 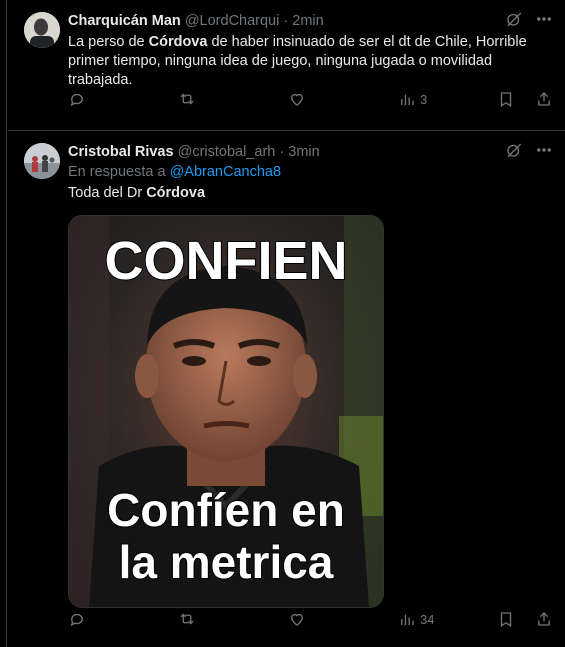 I want to click on meme-bottom-line-2: la metrica, so click(x=226, y=562).